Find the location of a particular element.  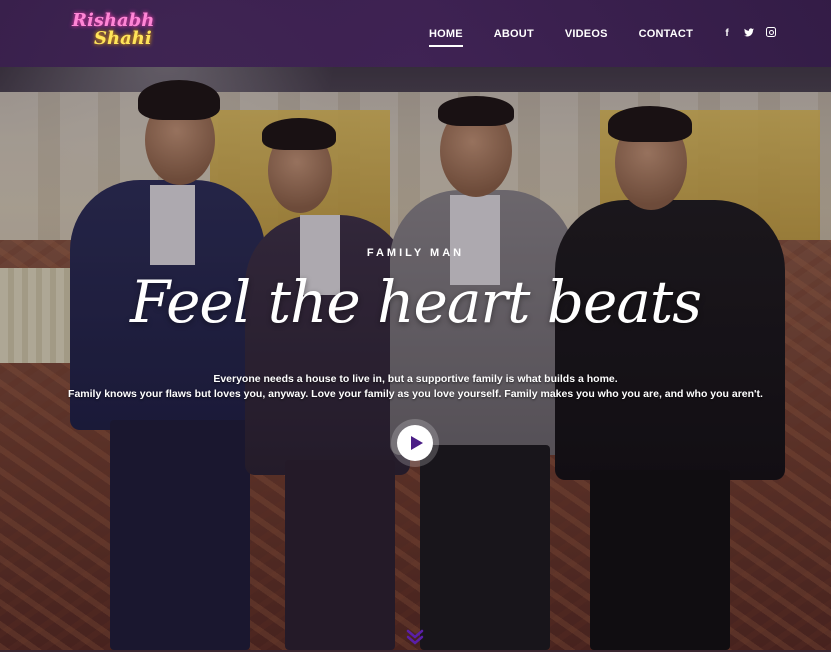

nav-contact: CONTACT is located at coordinates (666, 34).